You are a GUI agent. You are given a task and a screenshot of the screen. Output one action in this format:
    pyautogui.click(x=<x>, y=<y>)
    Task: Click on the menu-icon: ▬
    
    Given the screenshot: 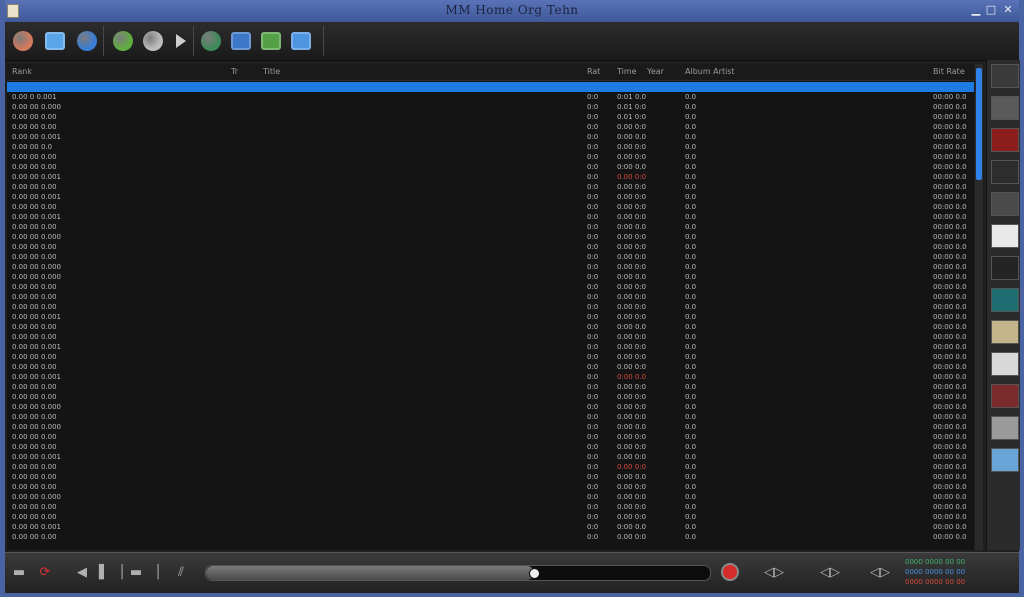 What is the action you would take?
    pyautogui.click(x=19, y=572)
    